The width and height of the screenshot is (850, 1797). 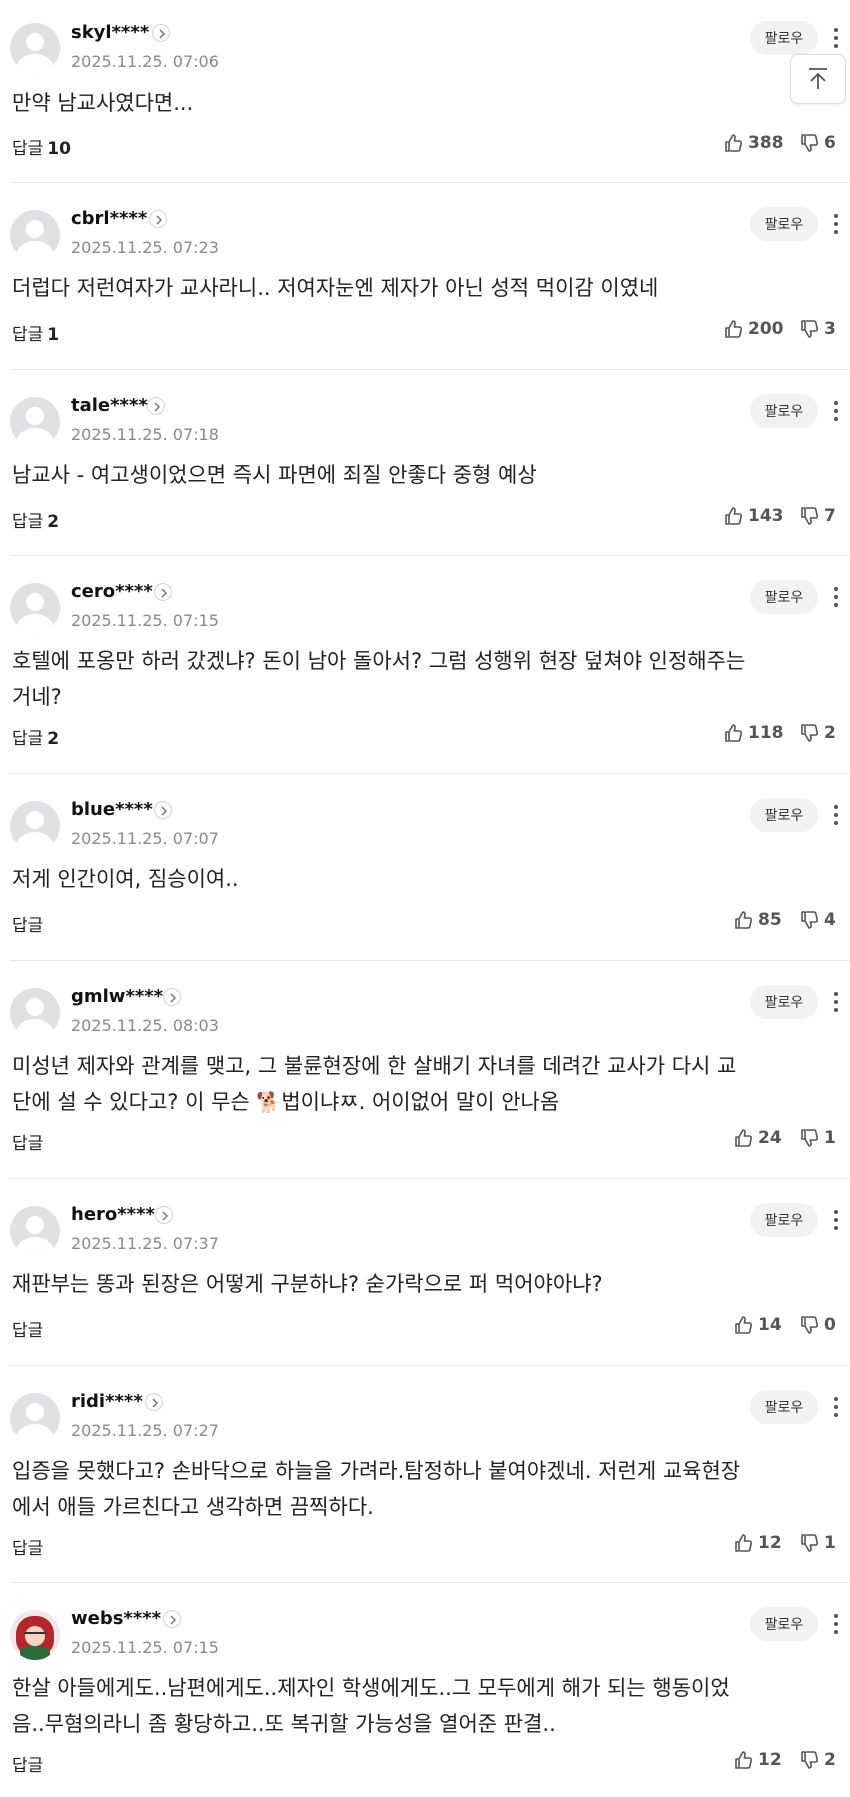 I want to click on timestamp: 2025.11.25. 07:27, so click(x=145, y=1430).